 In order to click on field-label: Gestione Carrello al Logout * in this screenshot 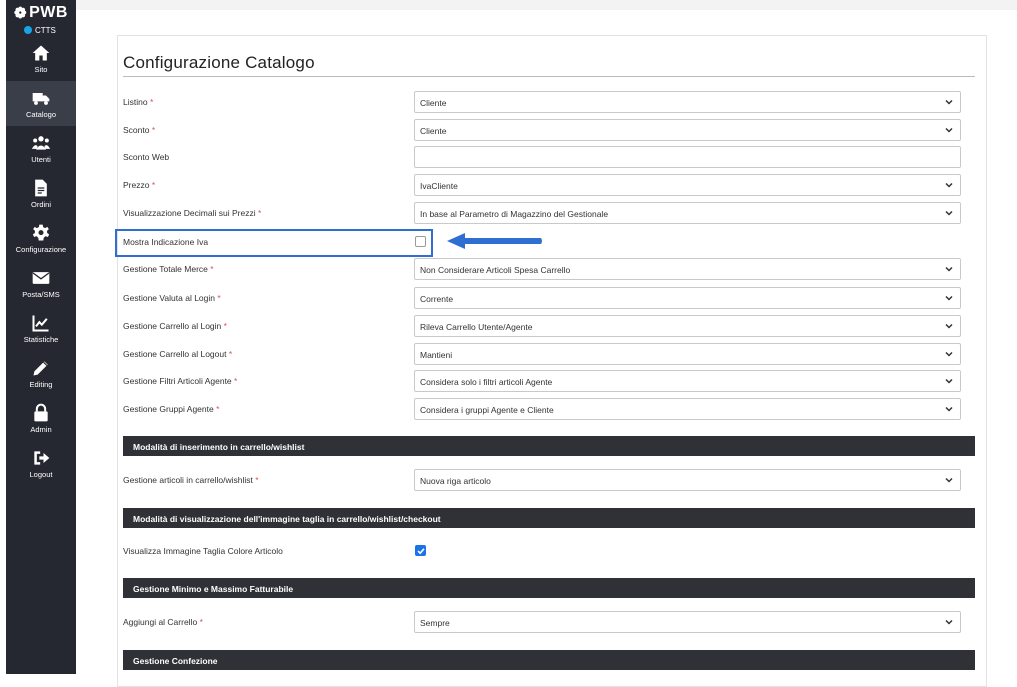, I will do `click(178, 354)`.